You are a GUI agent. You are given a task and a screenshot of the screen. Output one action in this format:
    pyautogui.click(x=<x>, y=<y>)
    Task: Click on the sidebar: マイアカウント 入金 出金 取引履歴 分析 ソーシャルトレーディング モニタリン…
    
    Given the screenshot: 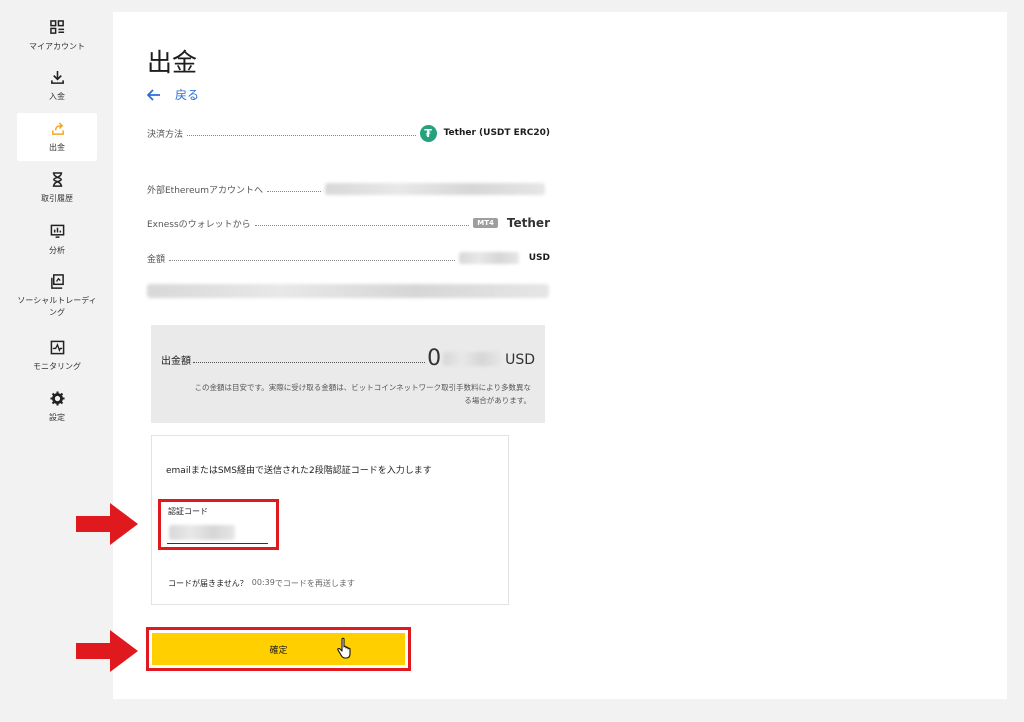 What is the action you would take?
    pyautogui.click(x=56, y=361)
    